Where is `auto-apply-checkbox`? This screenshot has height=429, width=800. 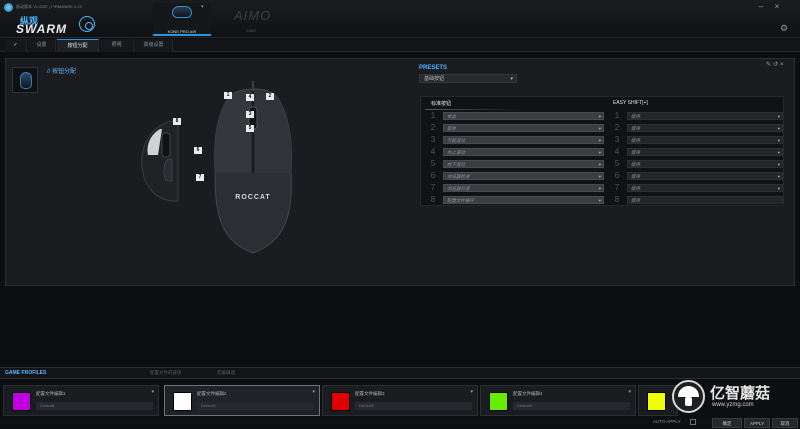 auto-apply-checkbox is located at coordinates (693, 422).